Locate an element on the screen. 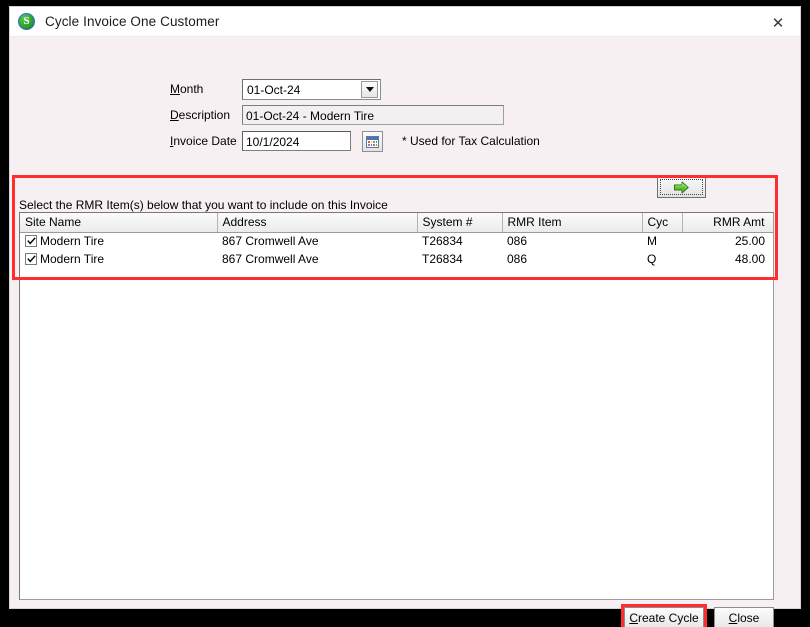 Image resolution: width=810 pixels, height=627 pixels. column-header-address: Address is located at coordinates (317, 223).